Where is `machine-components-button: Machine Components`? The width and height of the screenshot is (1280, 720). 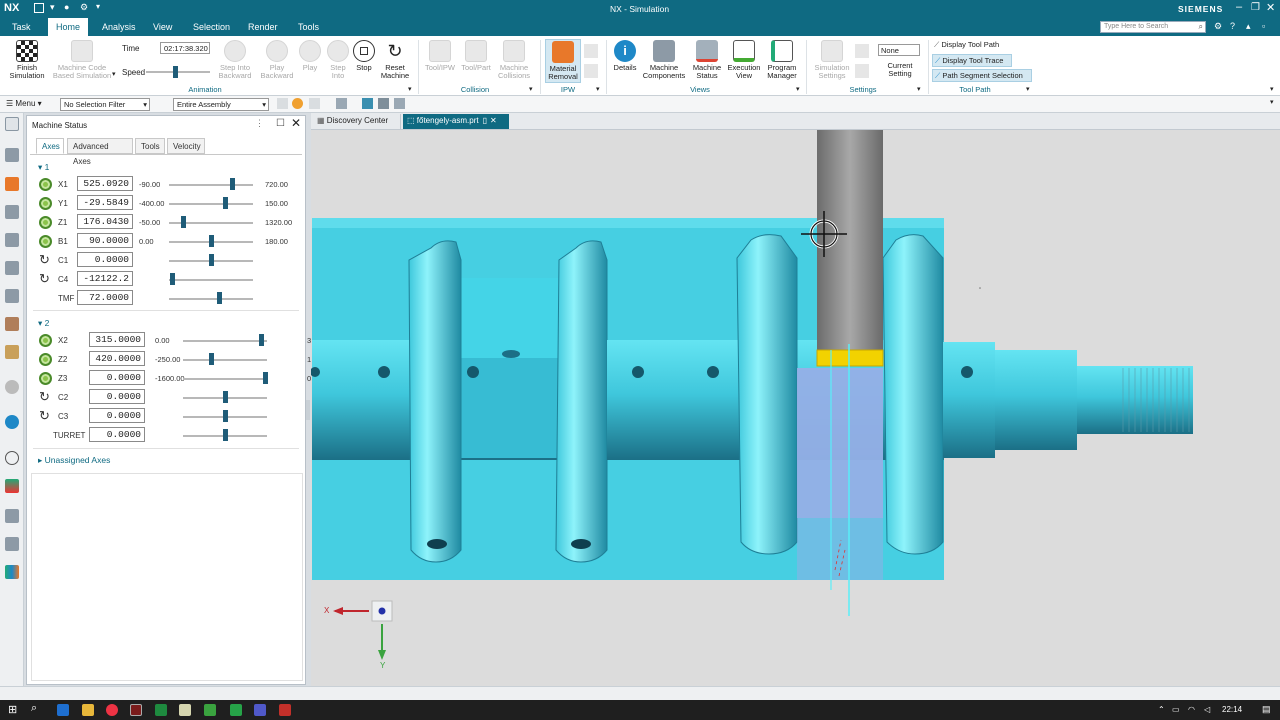
machine-components-button: Machine Components is located at coordinates (664, 60).